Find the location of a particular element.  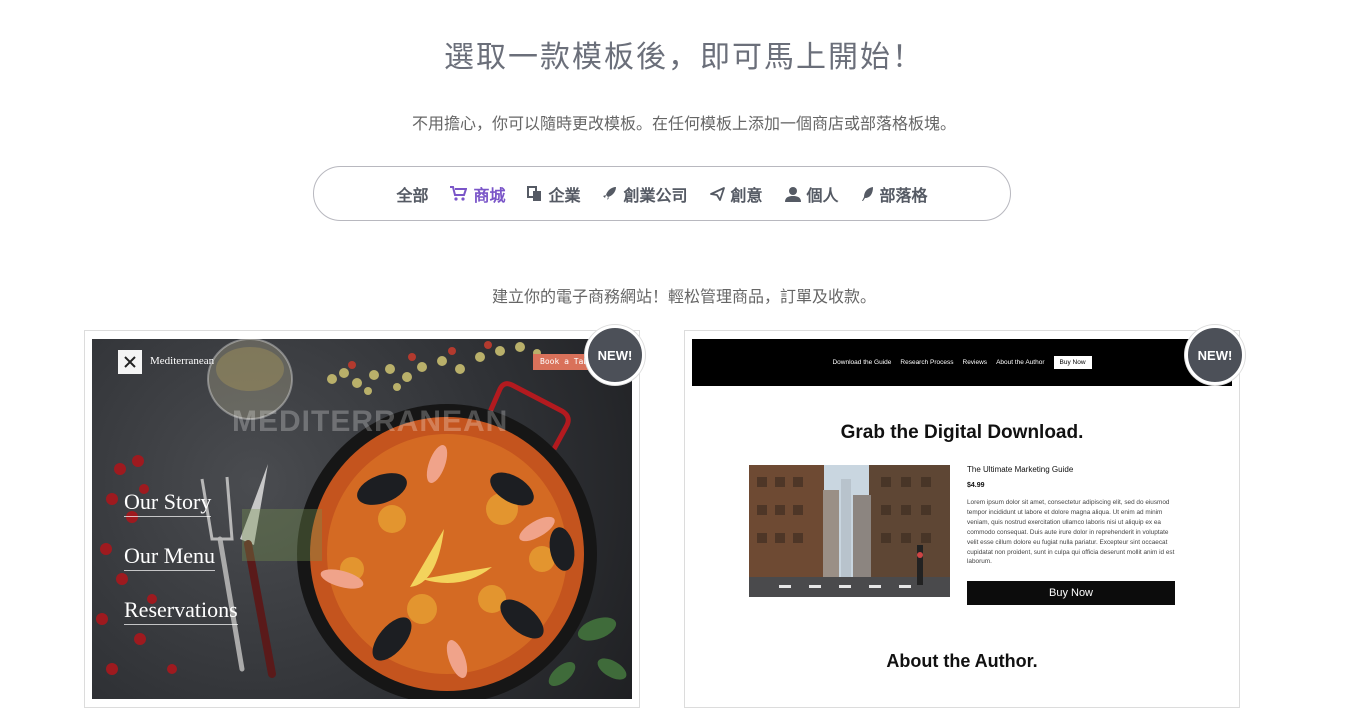

preview-about-heading: About the Author. is located at coordinates (962, 661).